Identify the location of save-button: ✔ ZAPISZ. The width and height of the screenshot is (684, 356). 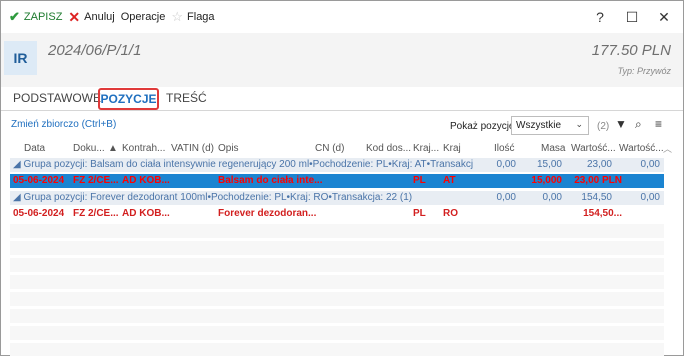
(35, 17).